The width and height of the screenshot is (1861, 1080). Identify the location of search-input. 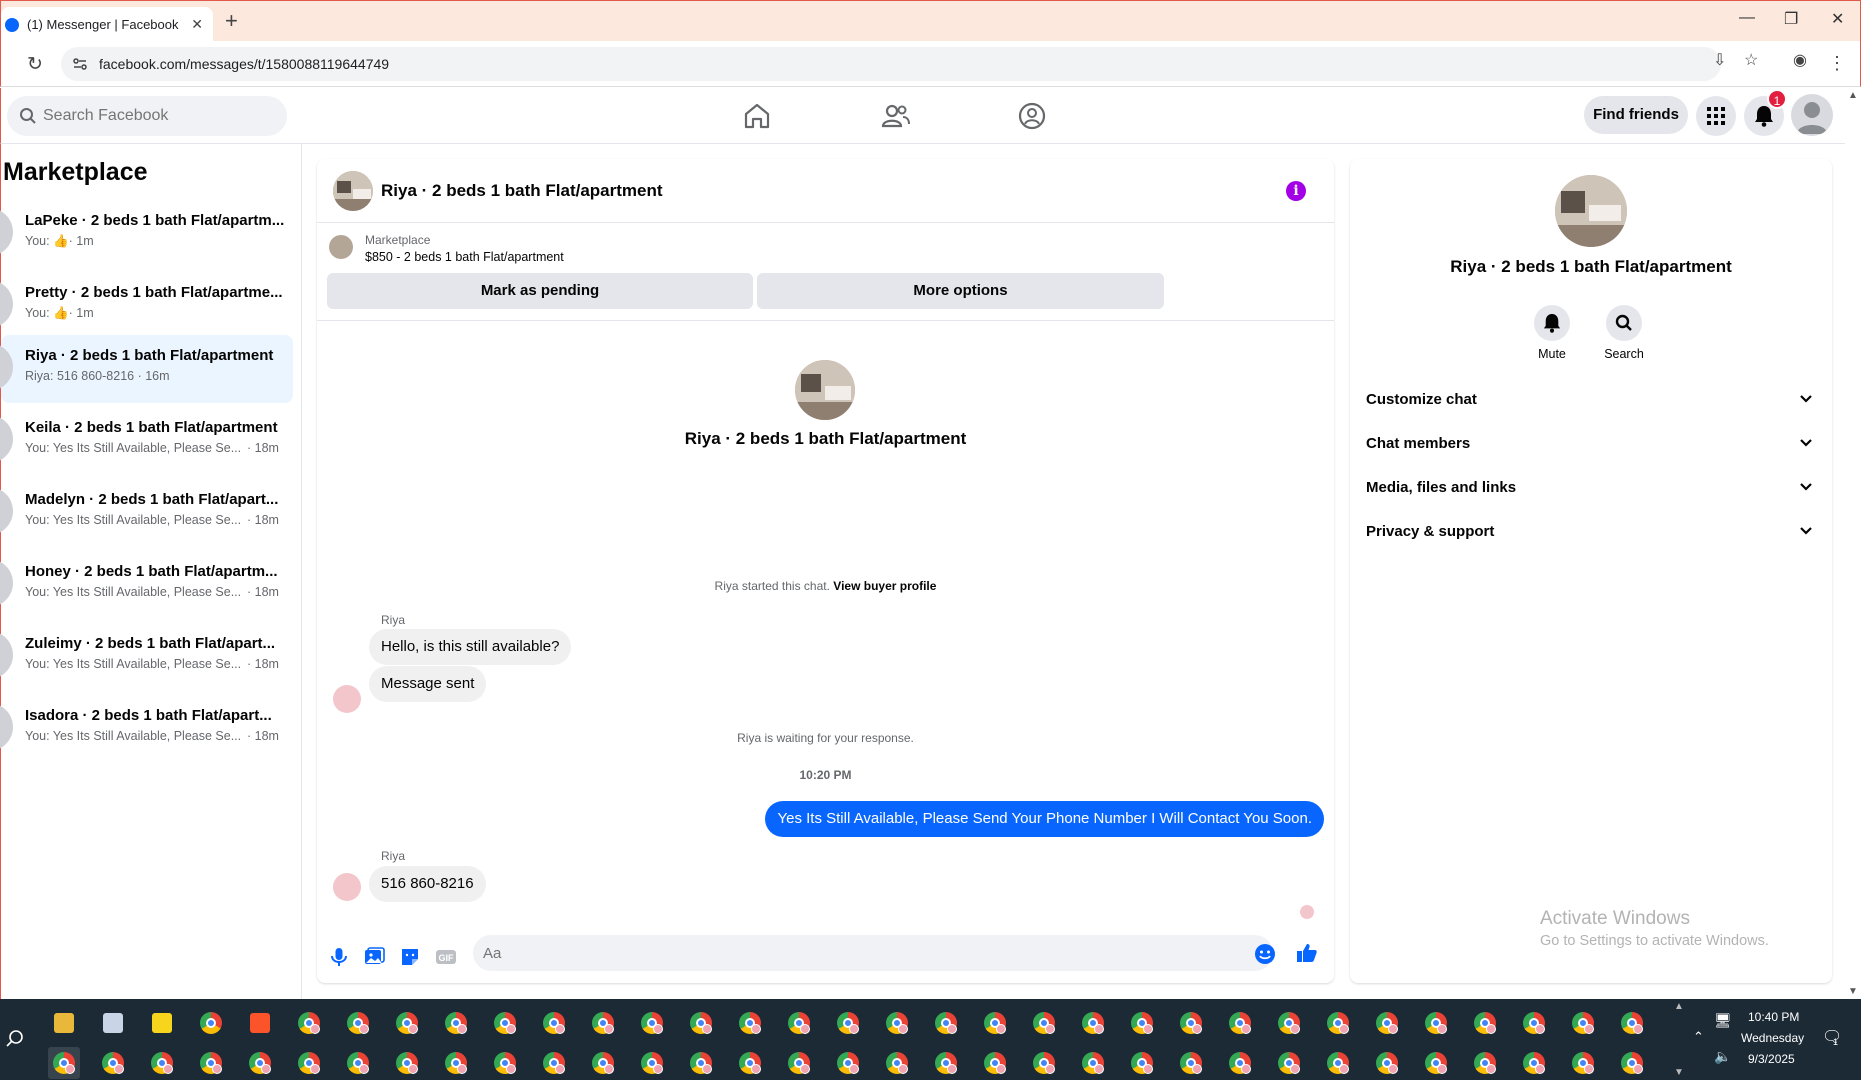
(158, 116).